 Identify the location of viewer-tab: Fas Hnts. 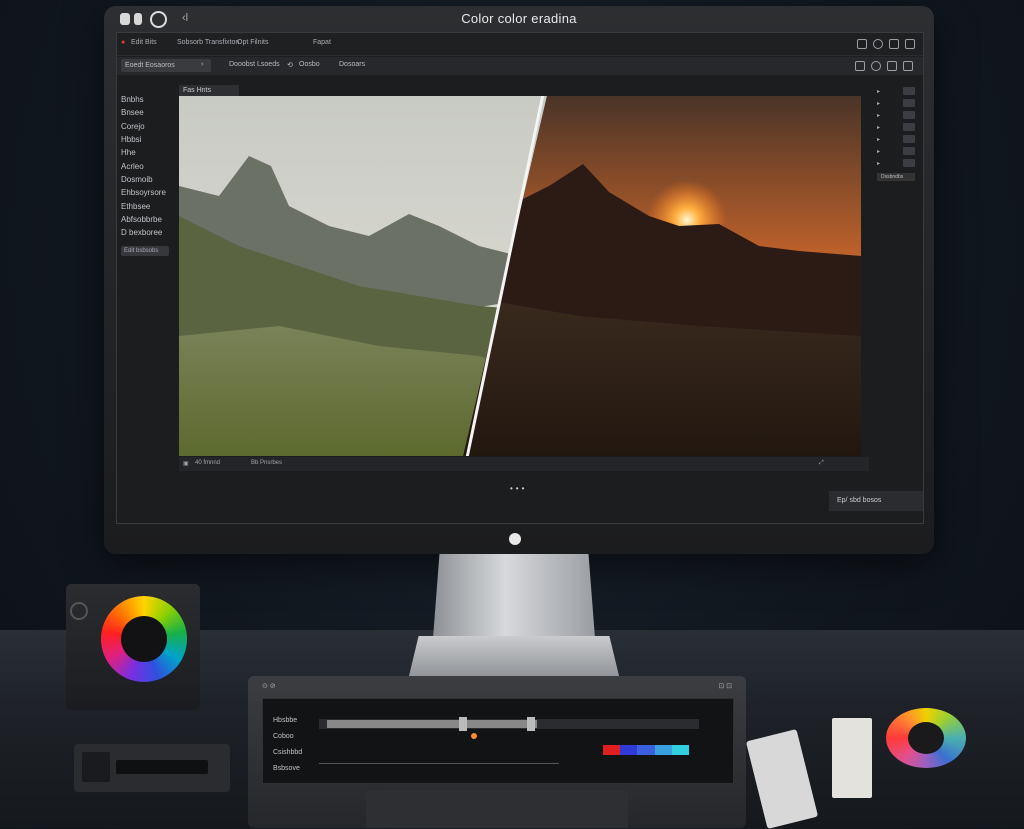
(209, 90).